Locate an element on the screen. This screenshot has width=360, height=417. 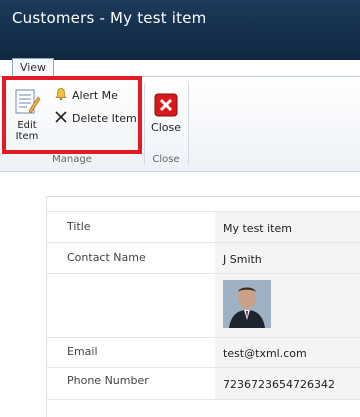
group-separator is located at coordinates (188, 124).